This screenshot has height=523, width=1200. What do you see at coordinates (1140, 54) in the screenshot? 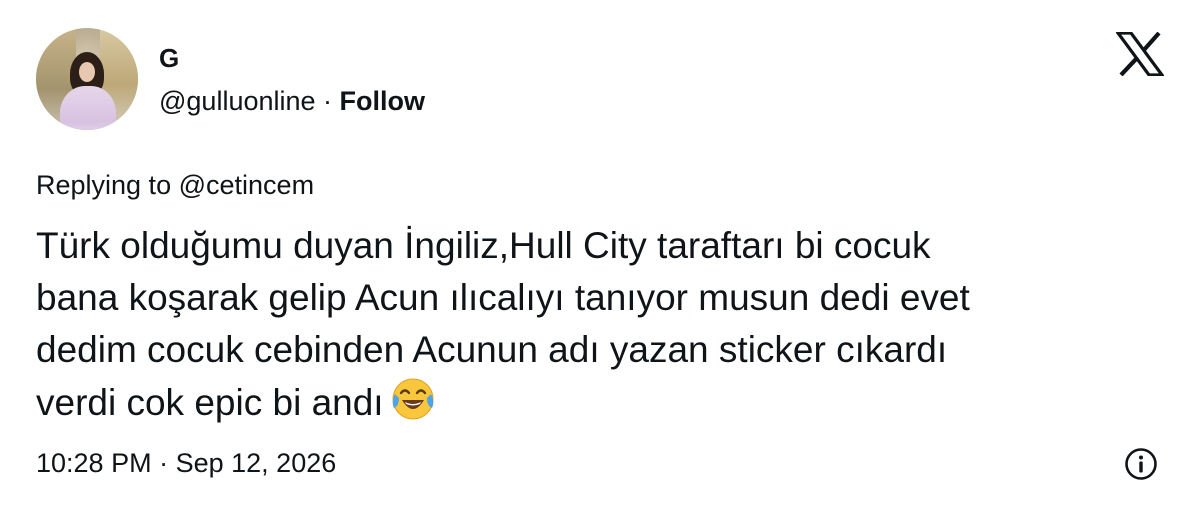
I see `x-logo-icon` at bounding box center [1140, 54].